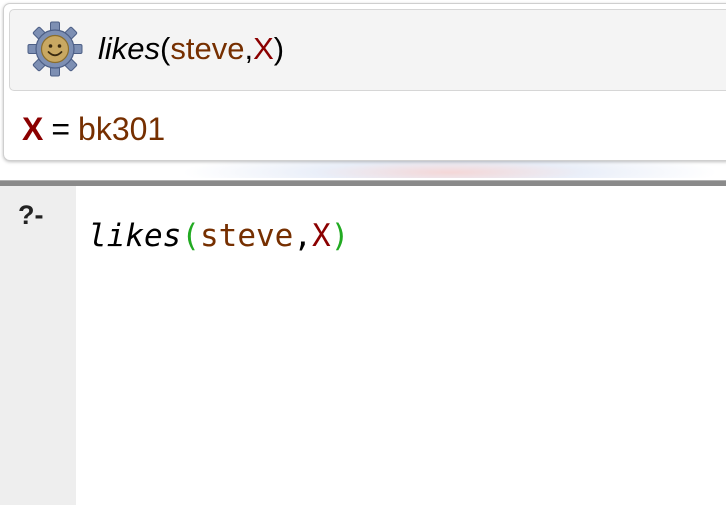 This screenshot has height=505, width=726. I want to click on editor-close-paren: ), so click(340, 236).